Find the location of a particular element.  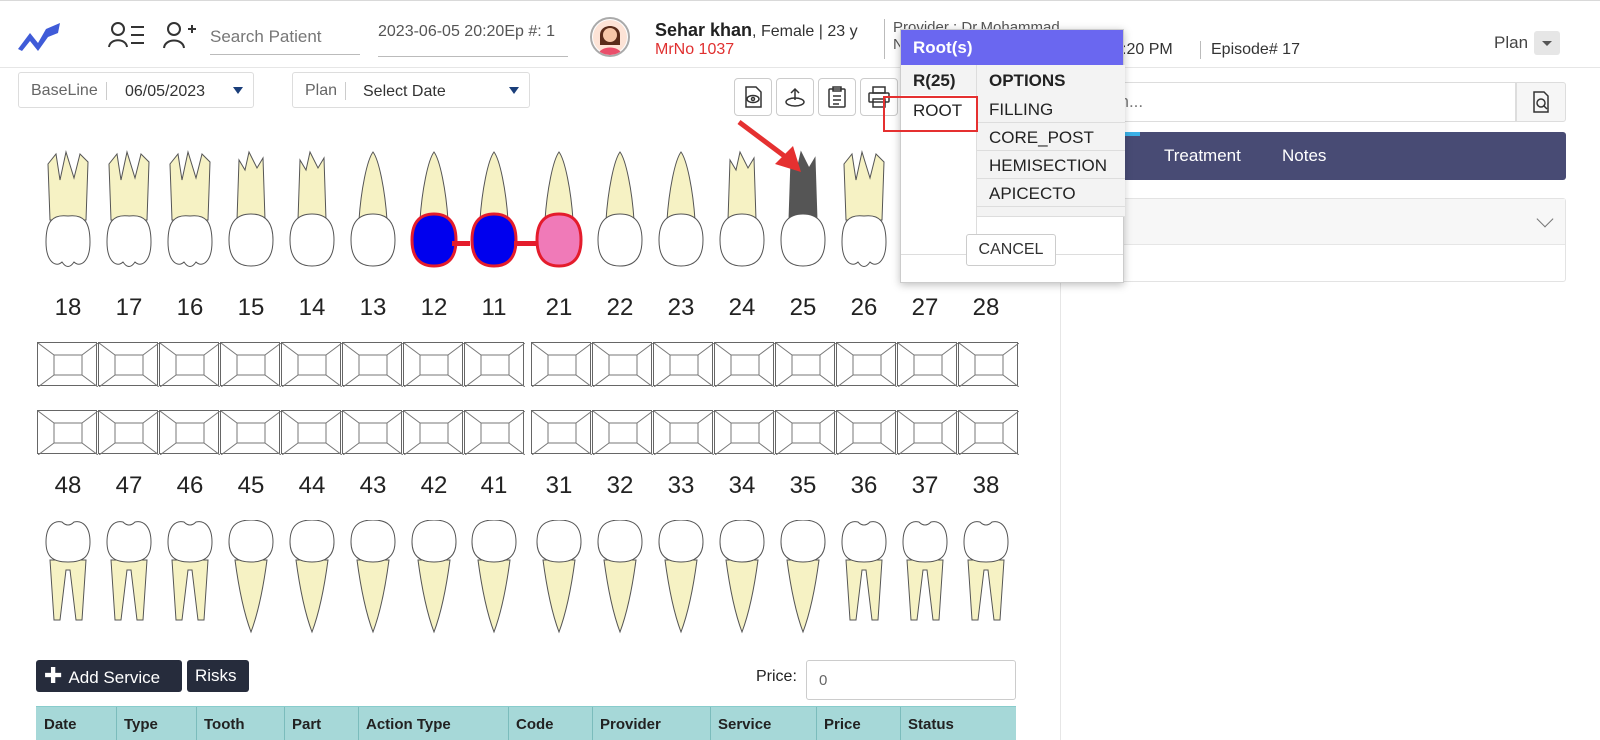

risks-button: Risks is located at coordinates (218, 676).